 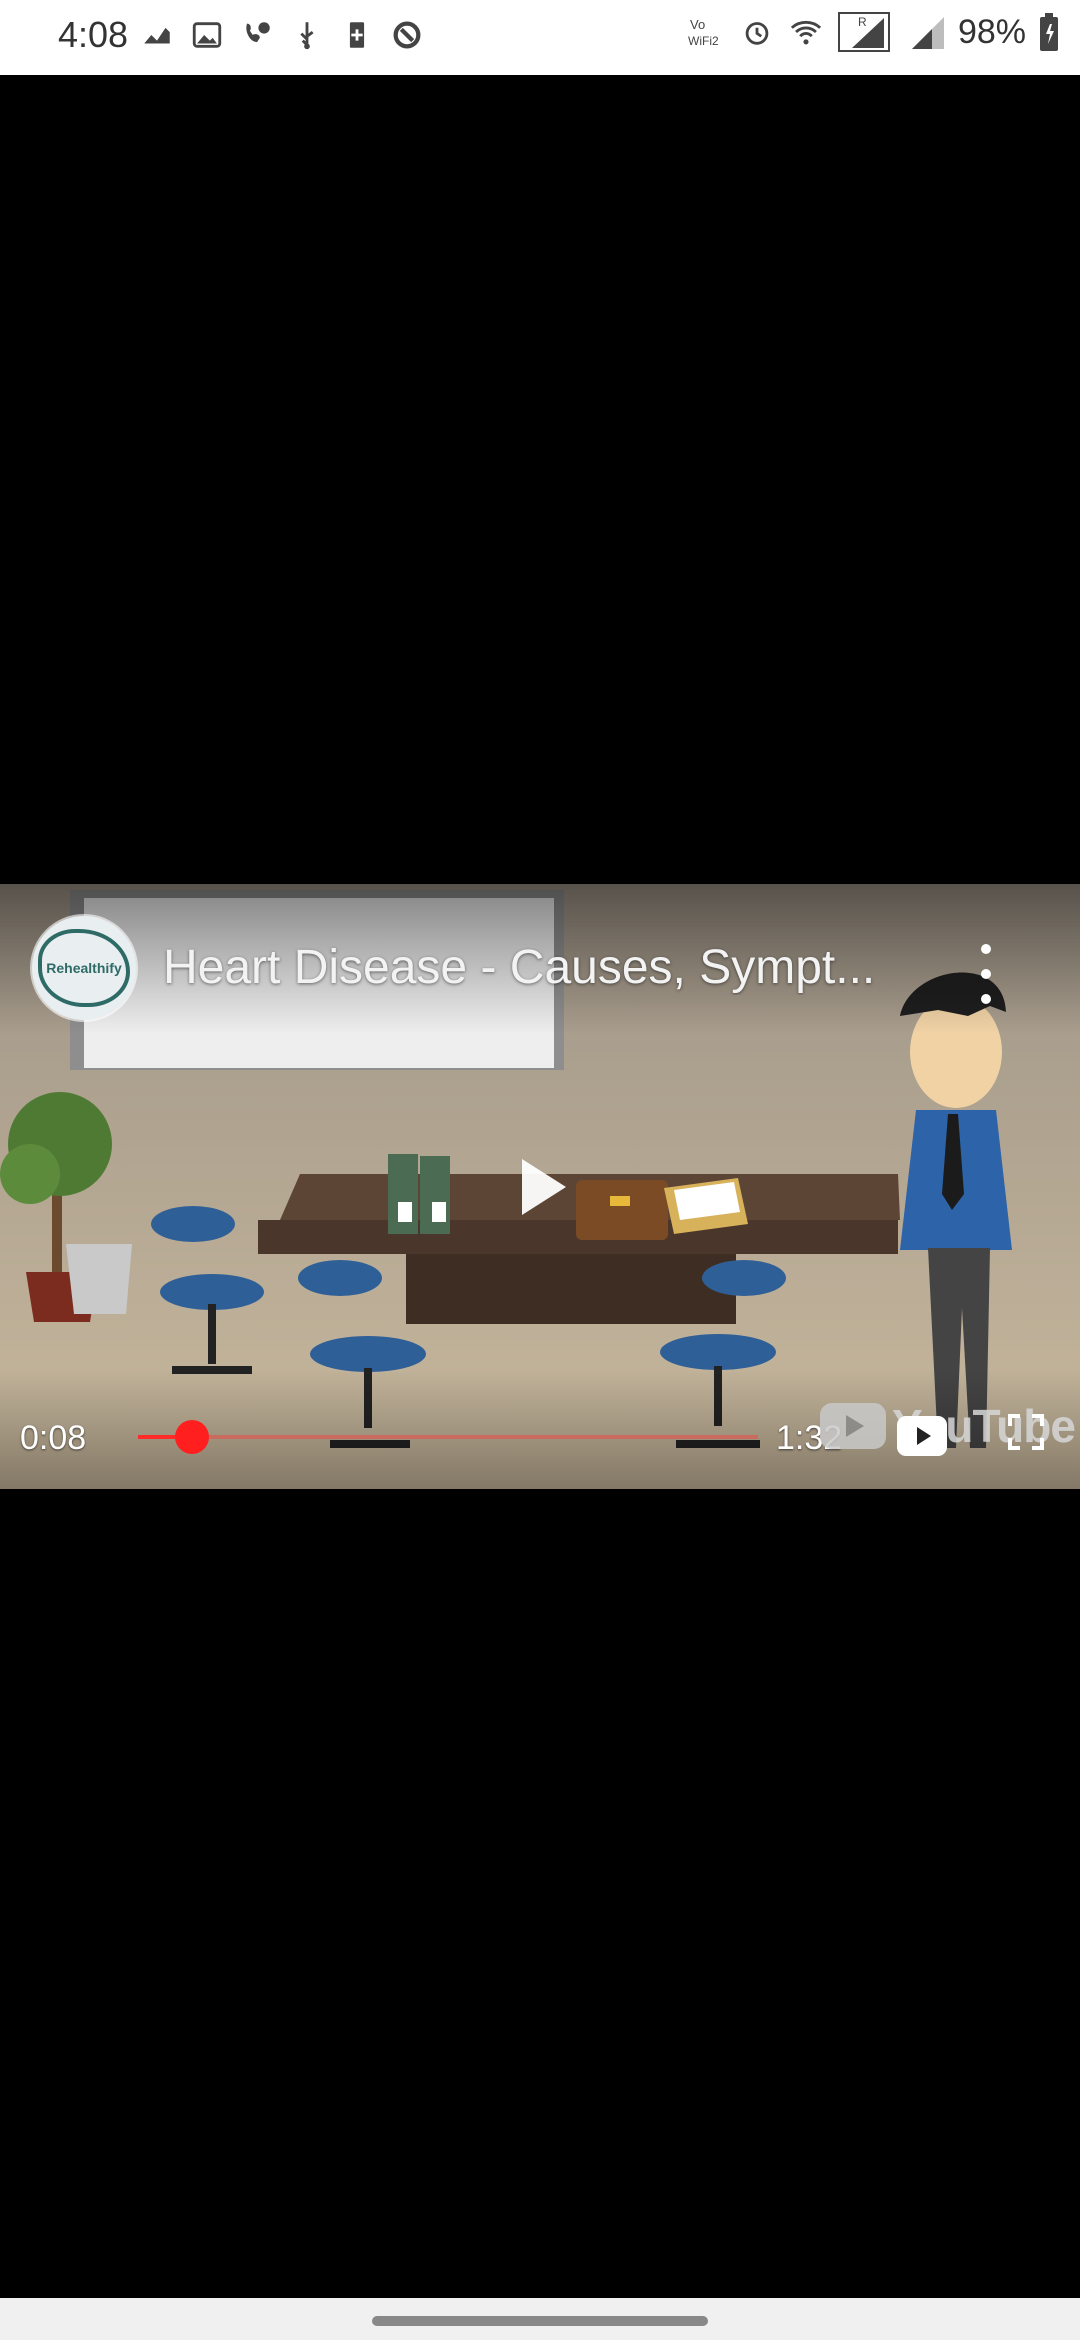 I want to click on signal-sim1-icon: R, so click(x=863, y=32).